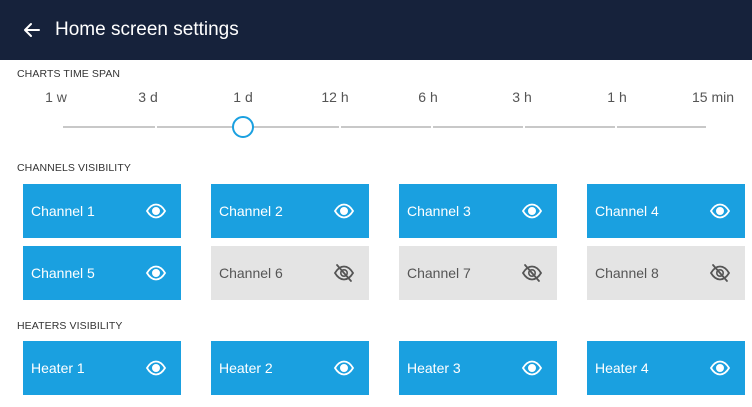  What do you see at coordinates (666, 211) in the screenshot?
I see `channel-tile: Channel 4` at bounding box center [666, 211].